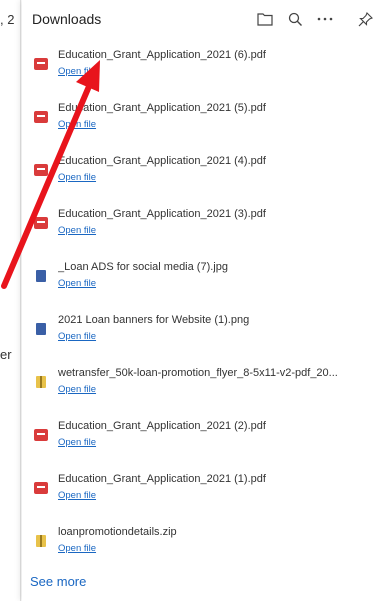 The image size is (381, 601). What do you see at coordinates (58, 581) in the screenshot?
I see `see-more-link: See more` at bounding box center [58, 581].